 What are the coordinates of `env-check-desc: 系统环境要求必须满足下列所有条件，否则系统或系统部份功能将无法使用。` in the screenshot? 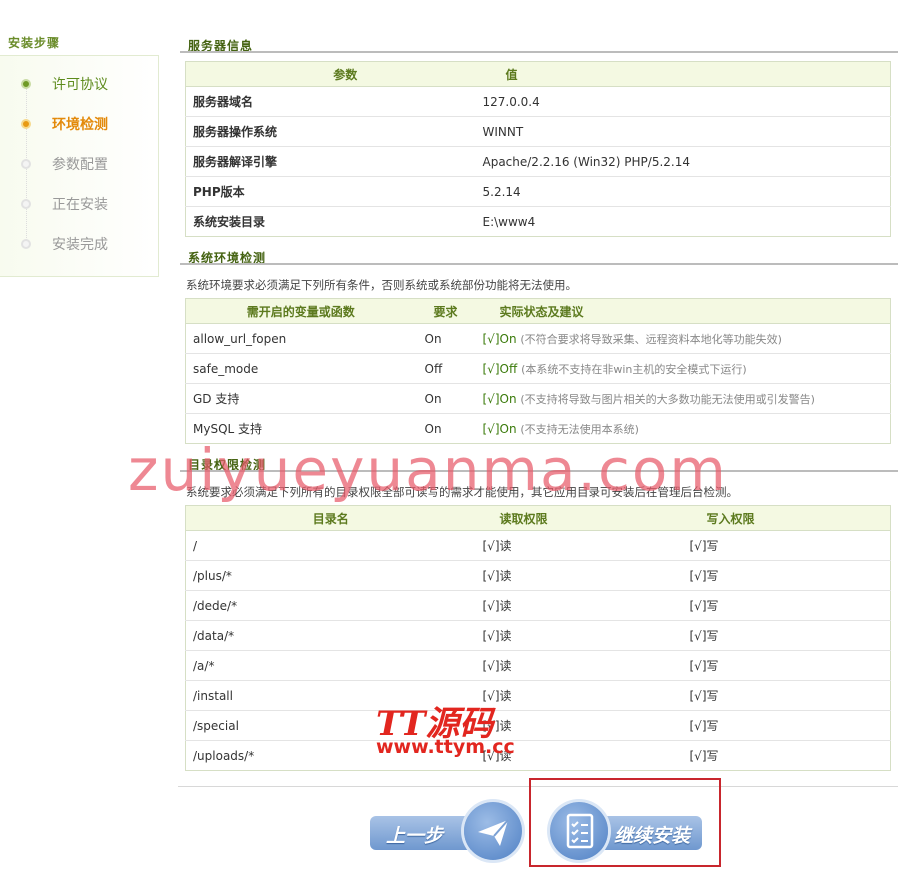 It's located at (381, 285).